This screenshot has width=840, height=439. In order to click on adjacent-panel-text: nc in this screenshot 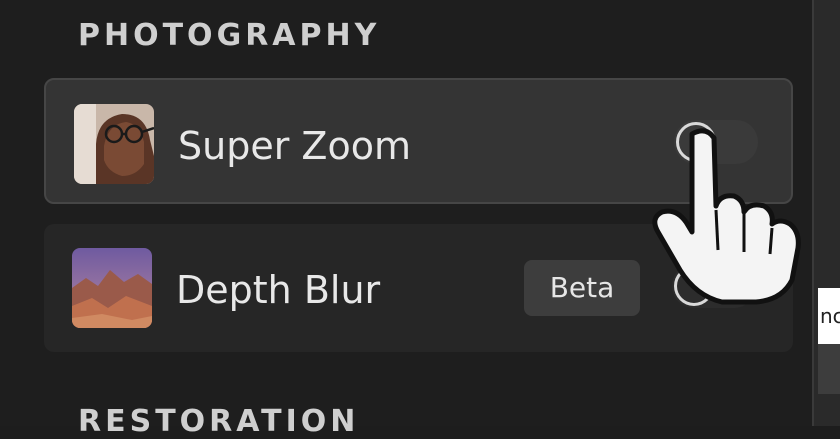, I will do `click(830, 316)`.